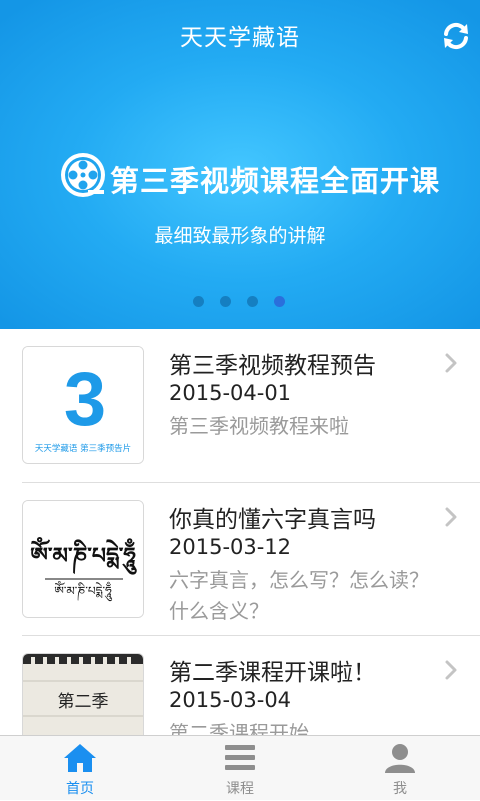 The width and height of the screenshot is (480, 801). I want to click on item-title: 第三季视频教程预告, so click(272, 366).